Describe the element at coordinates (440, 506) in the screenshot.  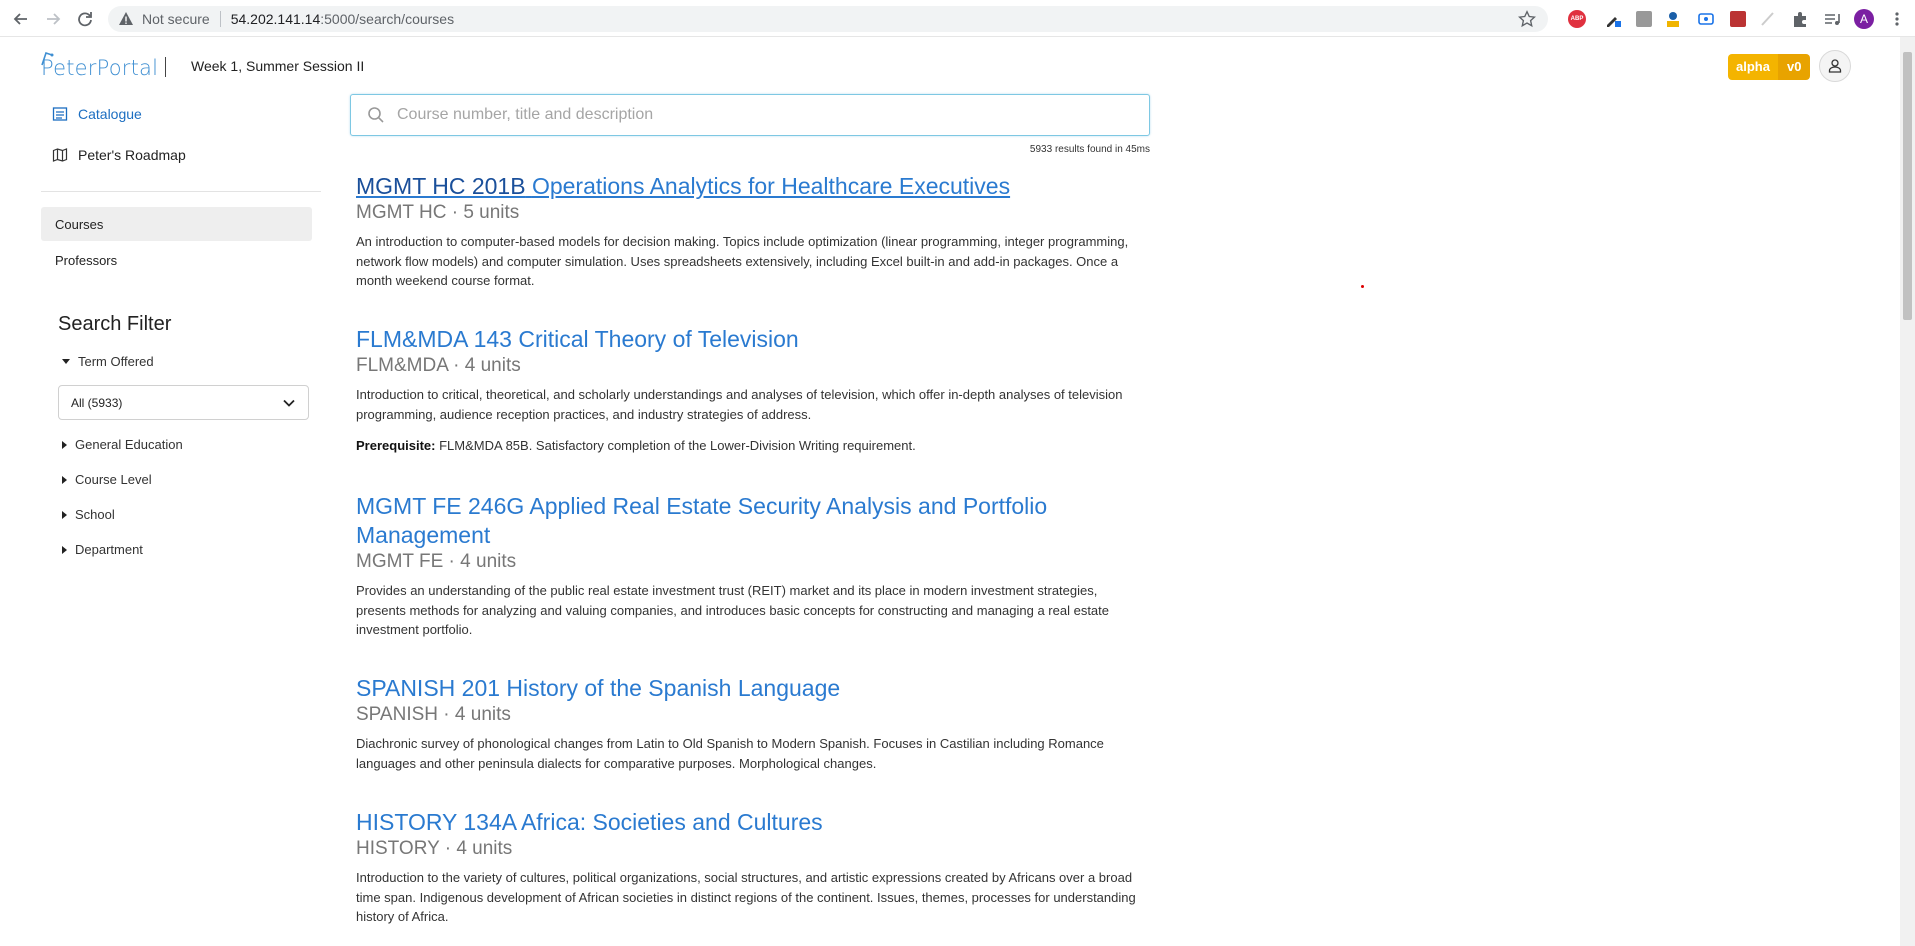
I see `course-code: MGMT FE 246G` at that location.